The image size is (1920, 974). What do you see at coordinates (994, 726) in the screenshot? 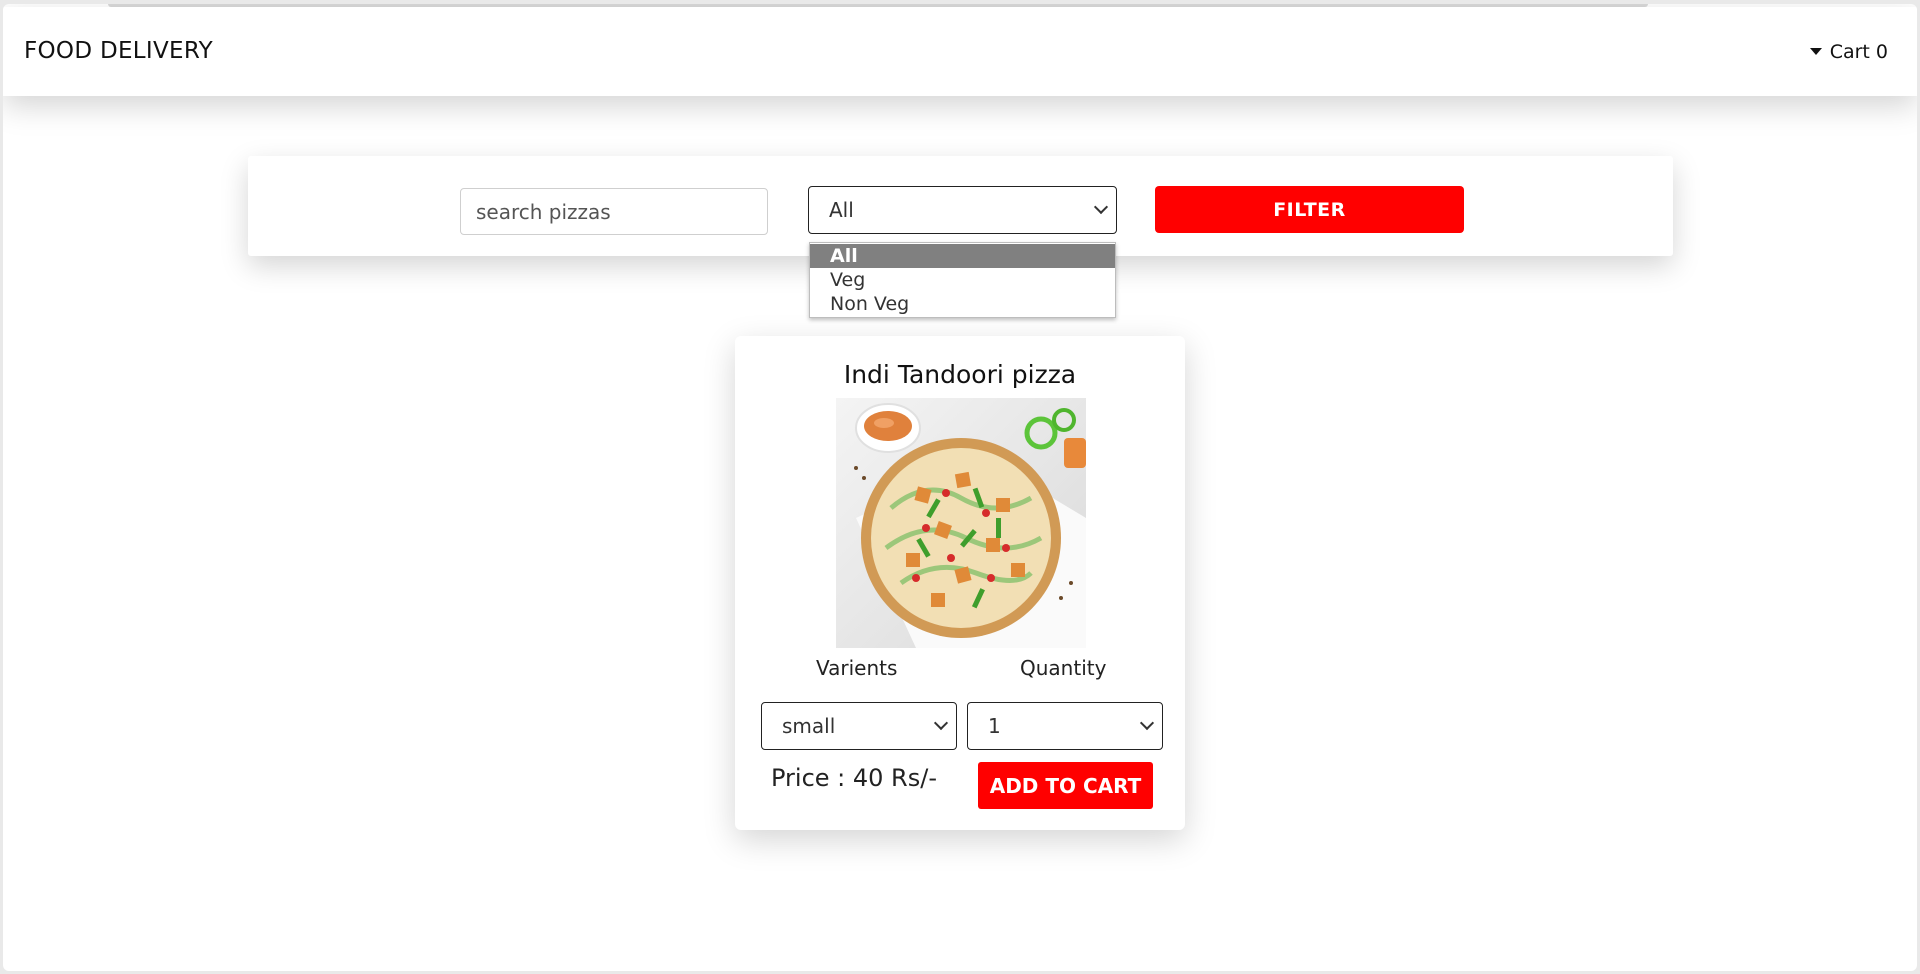
I see `quantity-select-value: 1` at bounding box center [994, 726].